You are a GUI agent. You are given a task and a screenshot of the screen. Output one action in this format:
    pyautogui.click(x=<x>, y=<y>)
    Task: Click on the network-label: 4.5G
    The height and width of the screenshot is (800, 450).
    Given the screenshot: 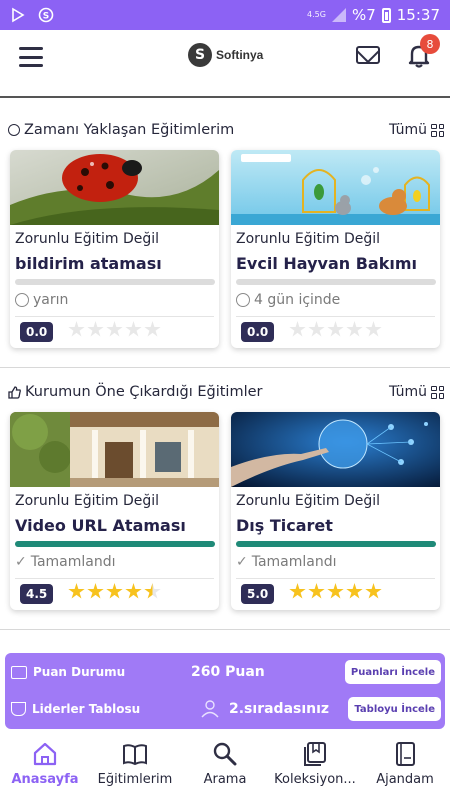 What is the action you would take?
    pyautogui.click(x=316, y=14)
    